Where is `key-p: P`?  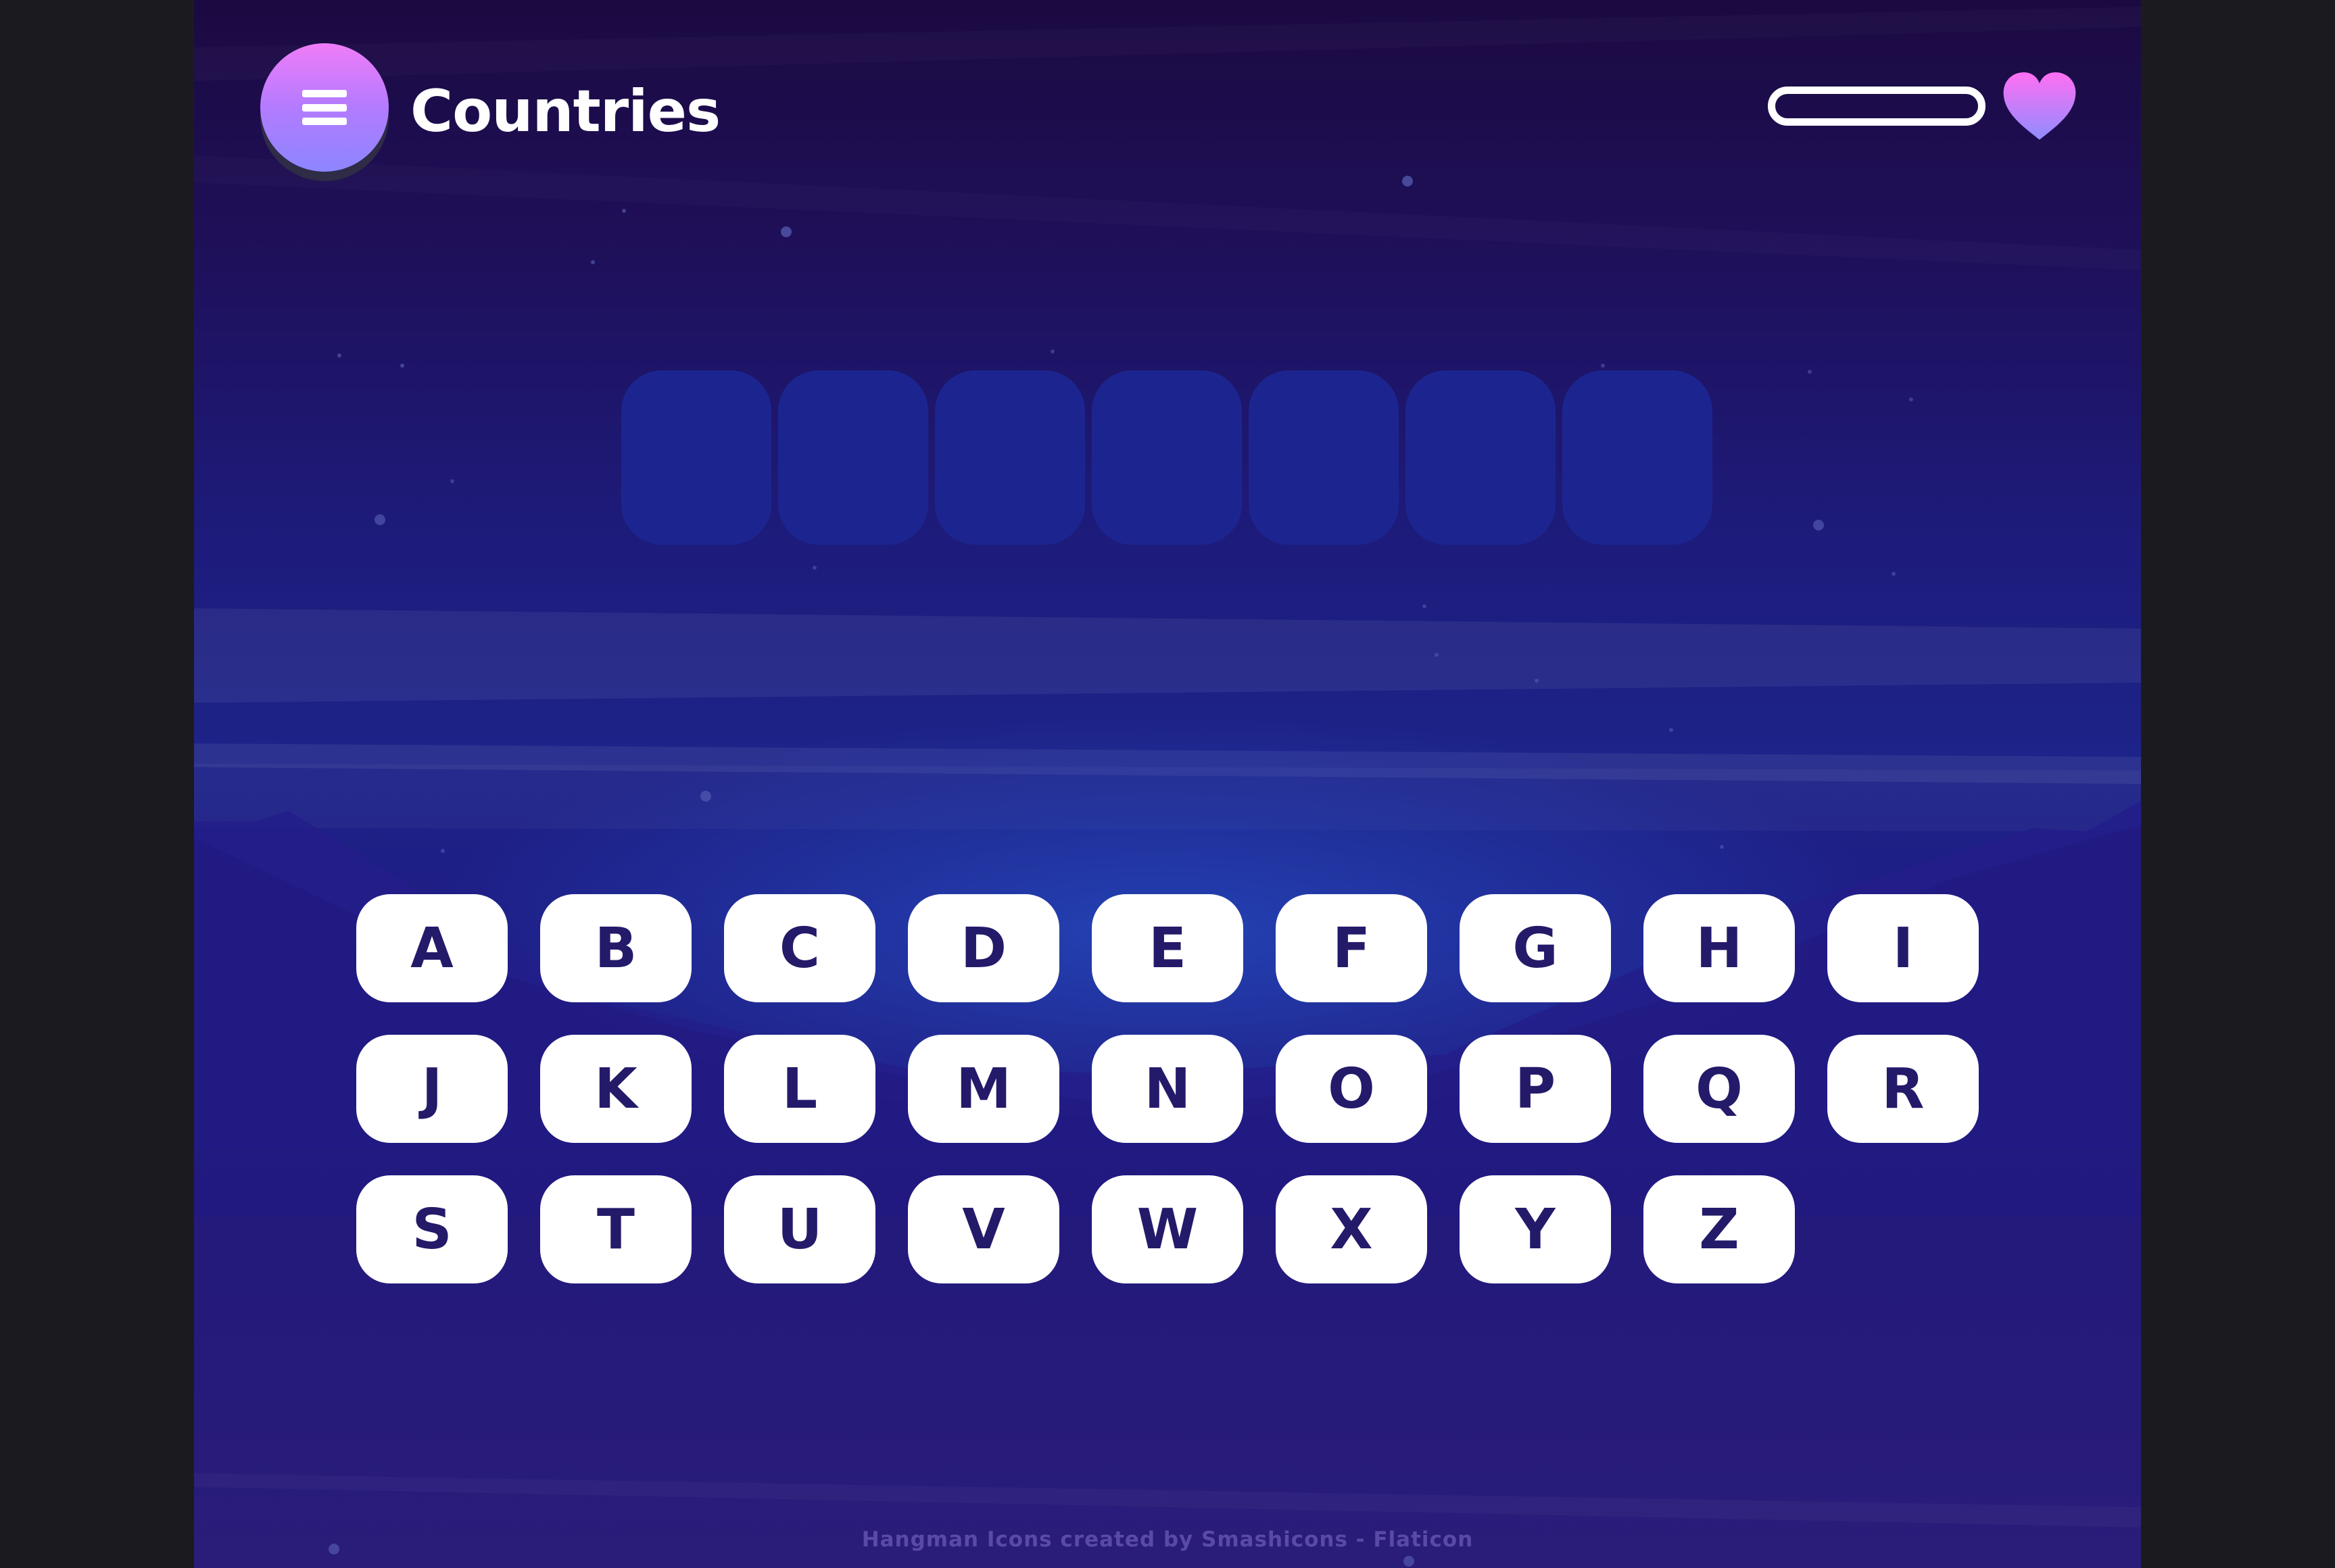
key-p: P is located at coordinates (1535, 1089).